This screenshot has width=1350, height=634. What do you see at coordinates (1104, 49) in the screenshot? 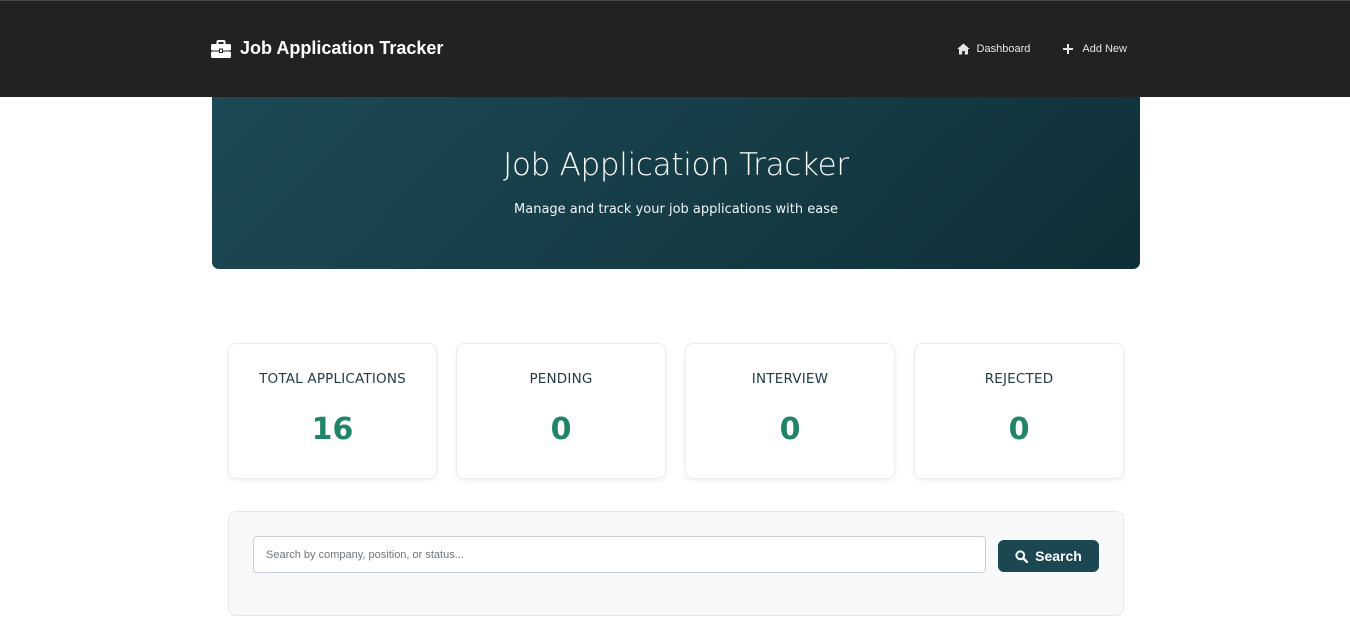
I see `nav-link-add-new-label: Add New` at bounding box center [1104, 49].